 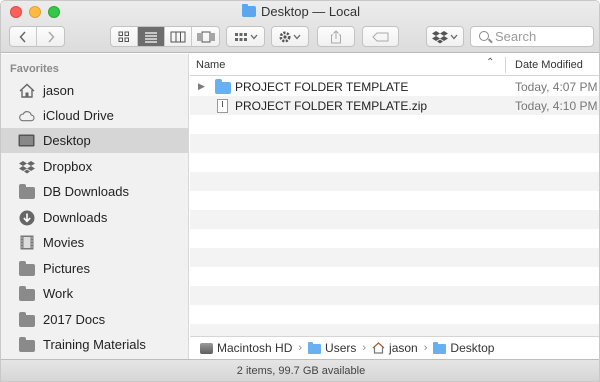 I want to click on sidebar-item-desktop: Desktop, so click(x=94, y=140).